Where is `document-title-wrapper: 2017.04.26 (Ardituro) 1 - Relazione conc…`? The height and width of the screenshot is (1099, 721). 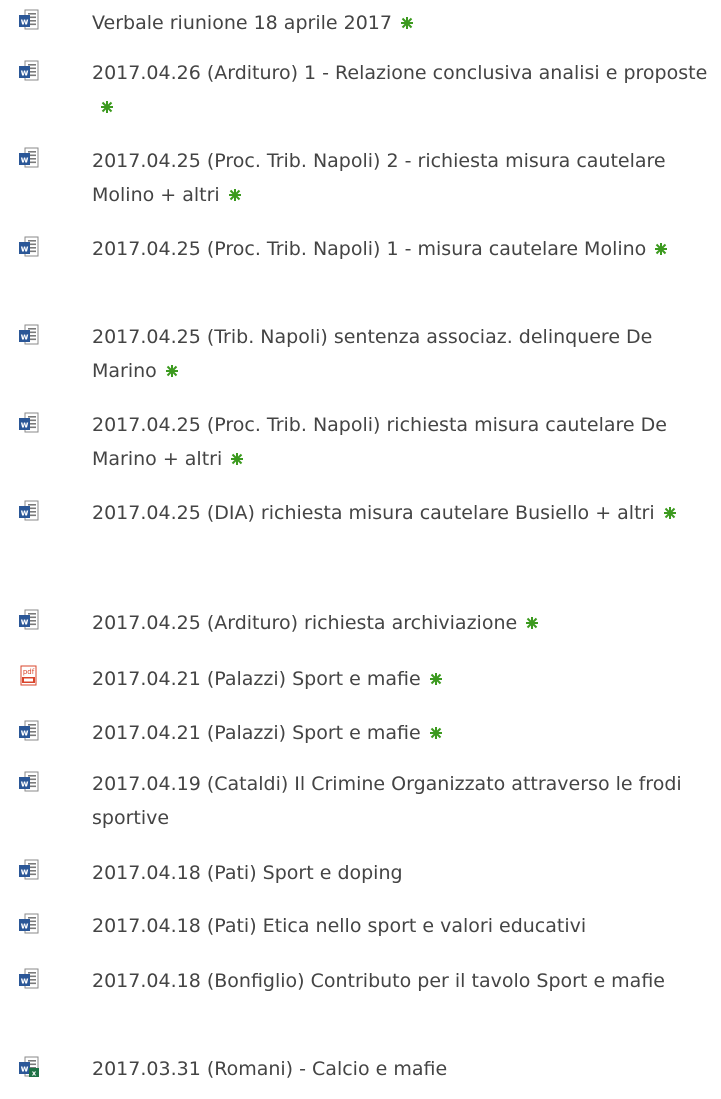 document-title-wrapper: 2017.04.26 (Ardituro) 1 - Relazione conc… is located at coordinates (404, 90).